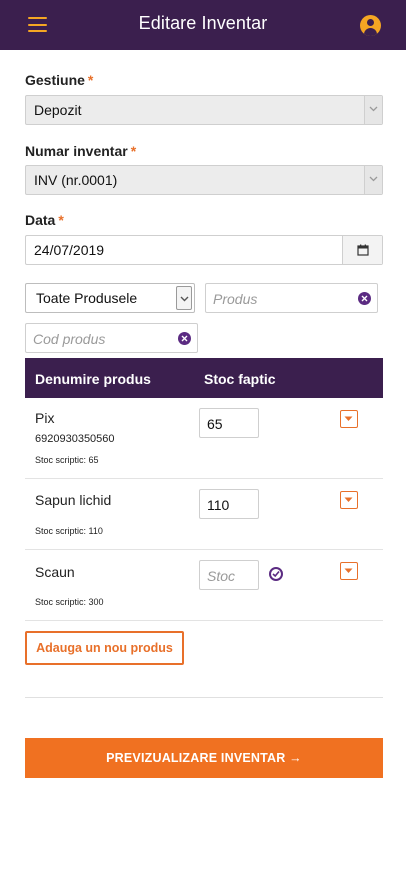 The height and width of the screenshot is (880, 406). What do you see at coordinates (76, 151) in the screenshot?
I see `numar-inventar-label-text: Numar inventar` at bounding box center [76, 151].